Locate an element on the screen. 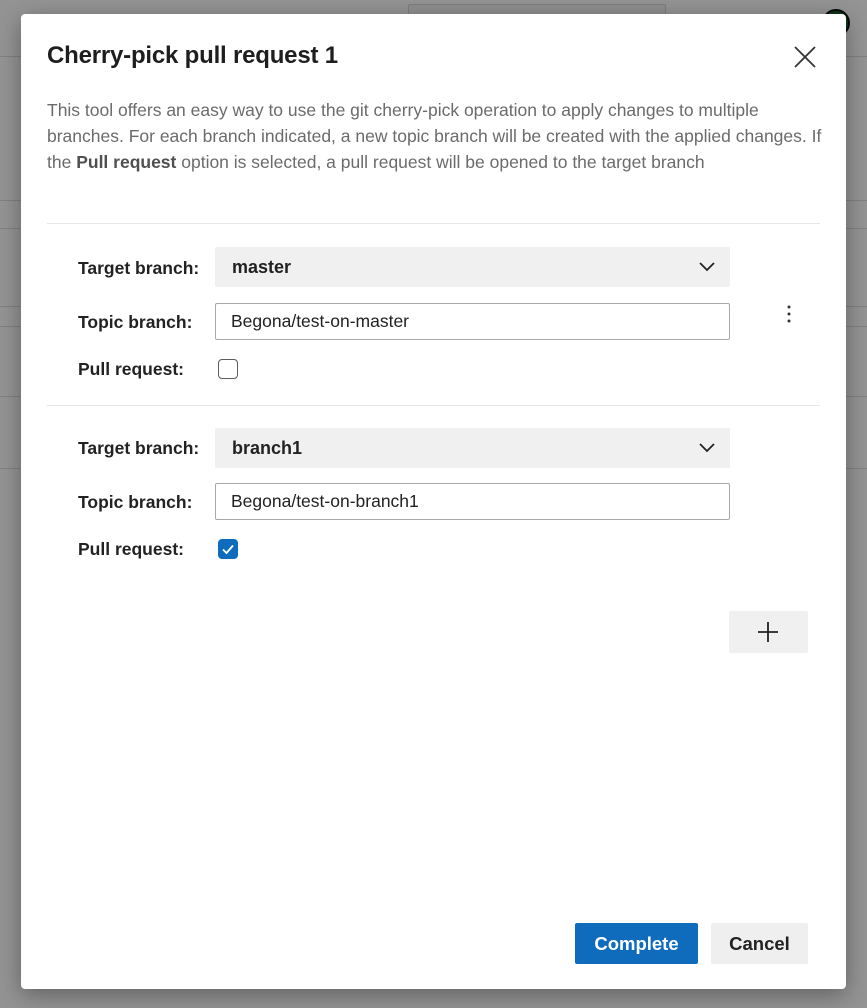 This screenshot has width=867, height=1008. more-vertical-icon is located at coordinates (789, 314).